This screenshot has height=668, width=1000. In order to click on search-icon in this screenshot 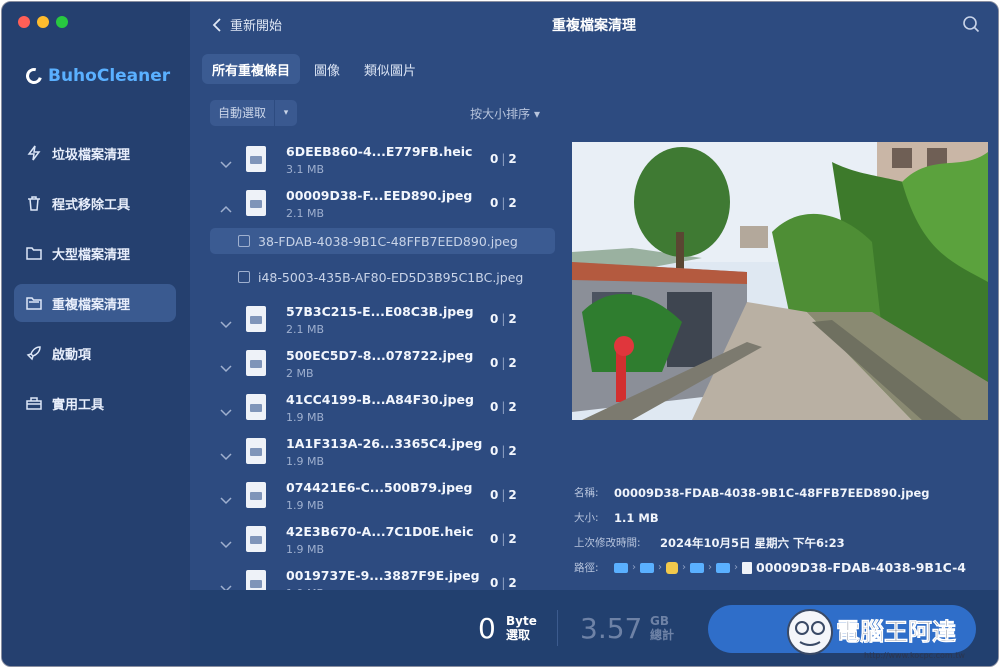, I will do `click(971, 24)`.